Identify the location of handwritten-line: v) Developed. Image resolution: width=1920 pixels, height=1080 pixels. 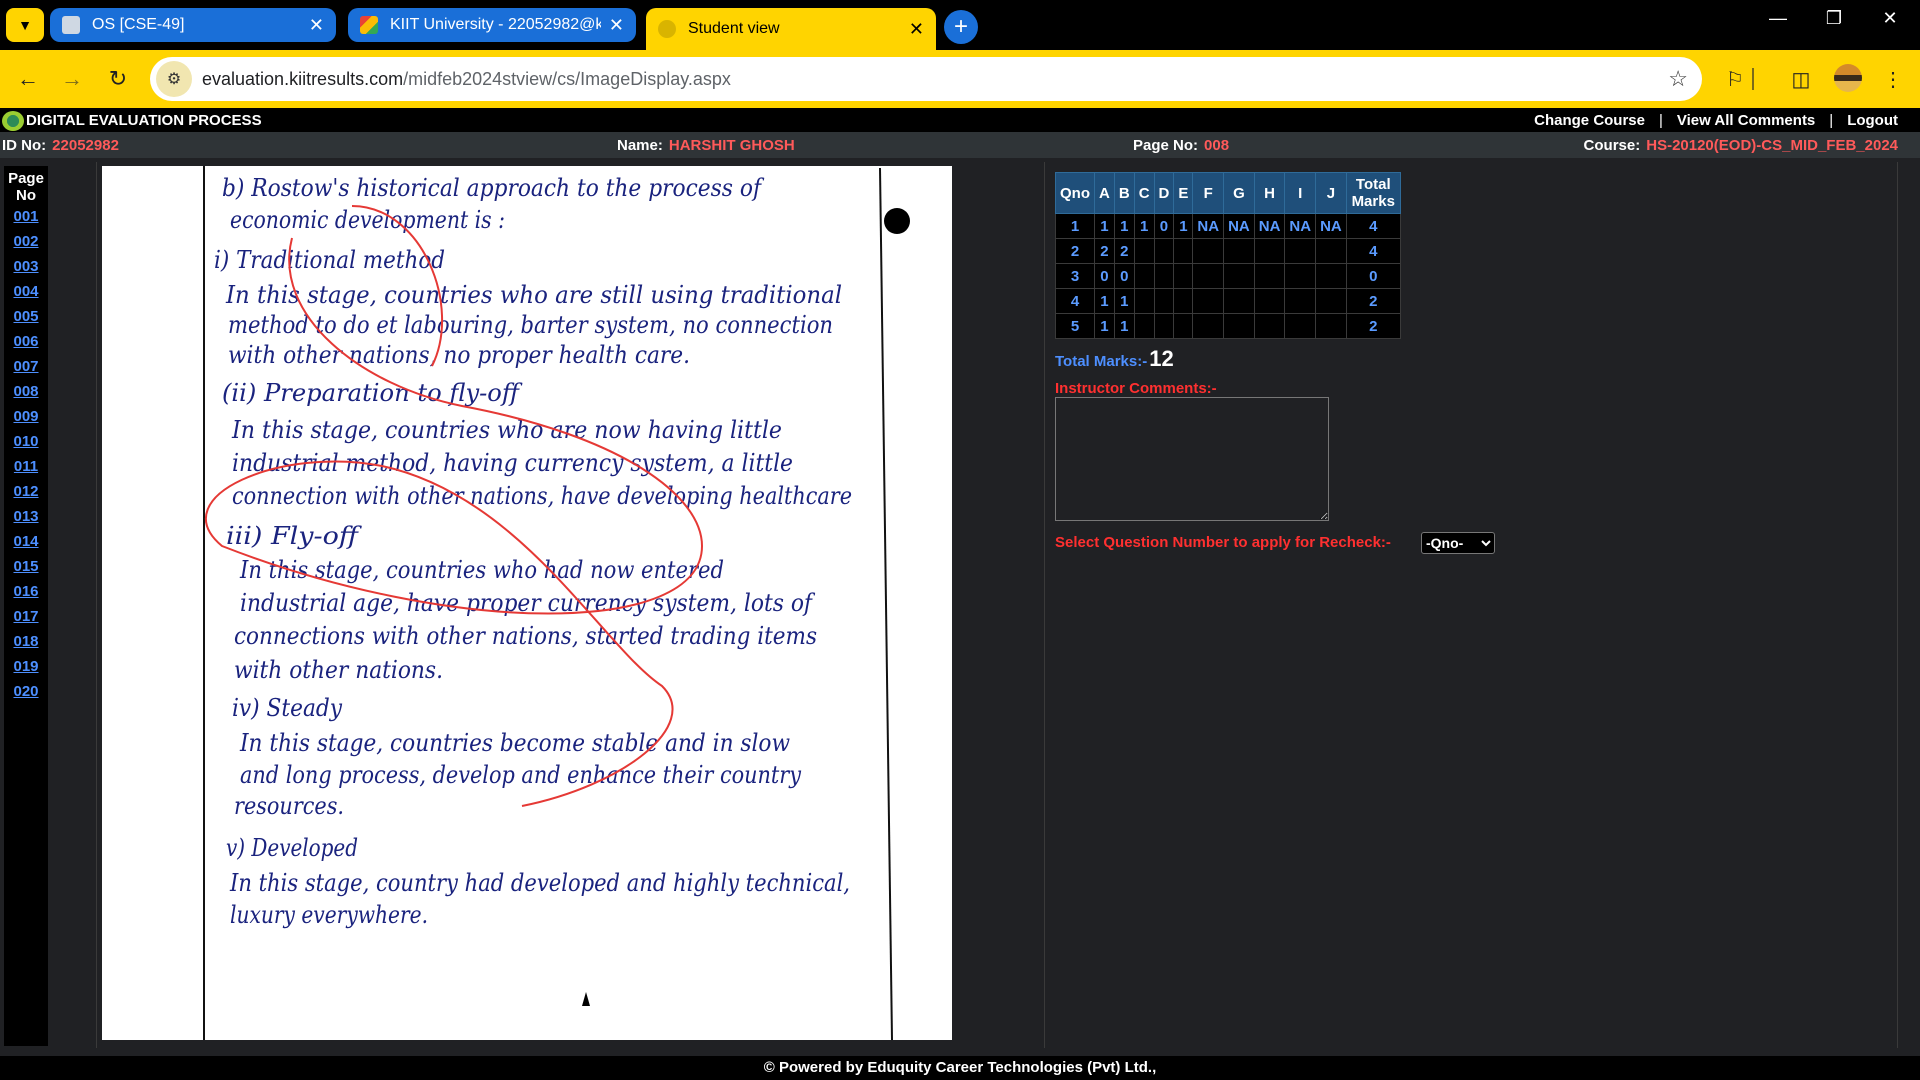
(292, 848).